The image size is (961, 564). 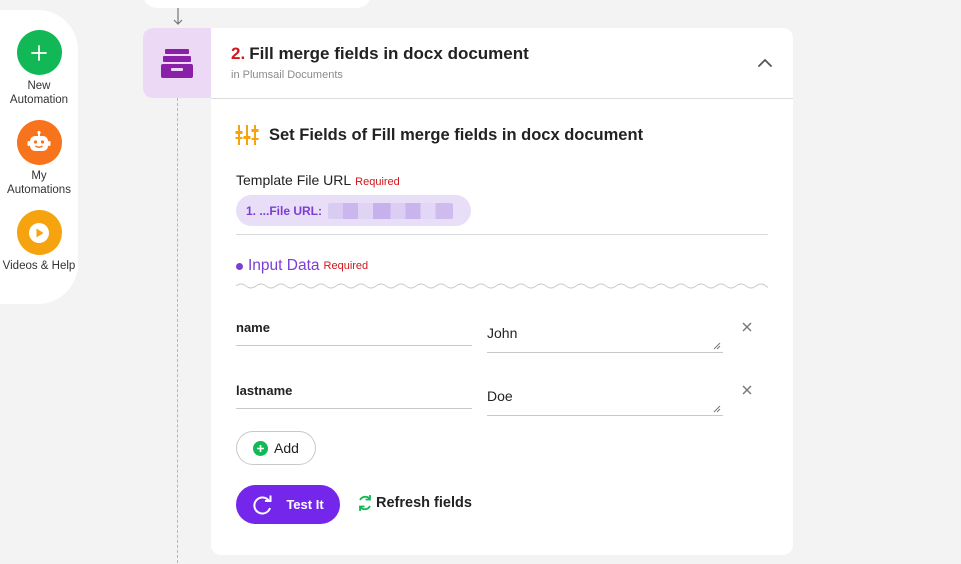 I want to click on plus-icon, so click(x=39, y=52).